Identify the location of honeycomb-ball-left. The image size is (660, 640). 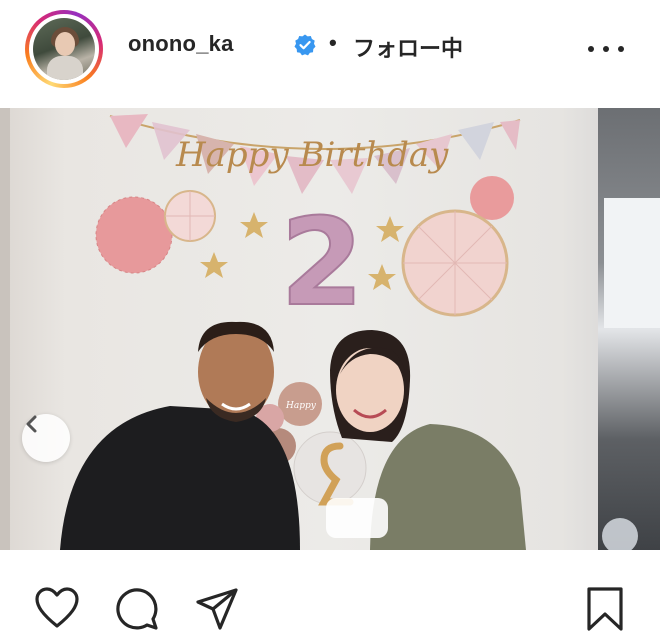
(134, 235).